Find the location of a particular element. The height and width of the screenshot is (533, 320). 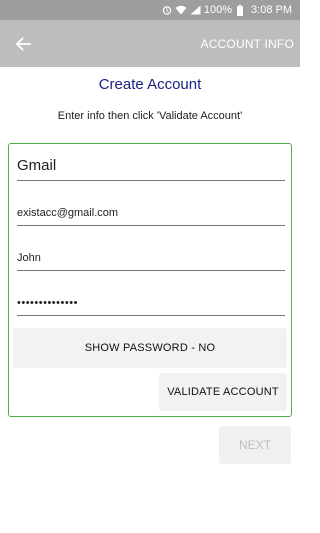

password-value: •••••••••••••• is located at coordinates (47, 303).